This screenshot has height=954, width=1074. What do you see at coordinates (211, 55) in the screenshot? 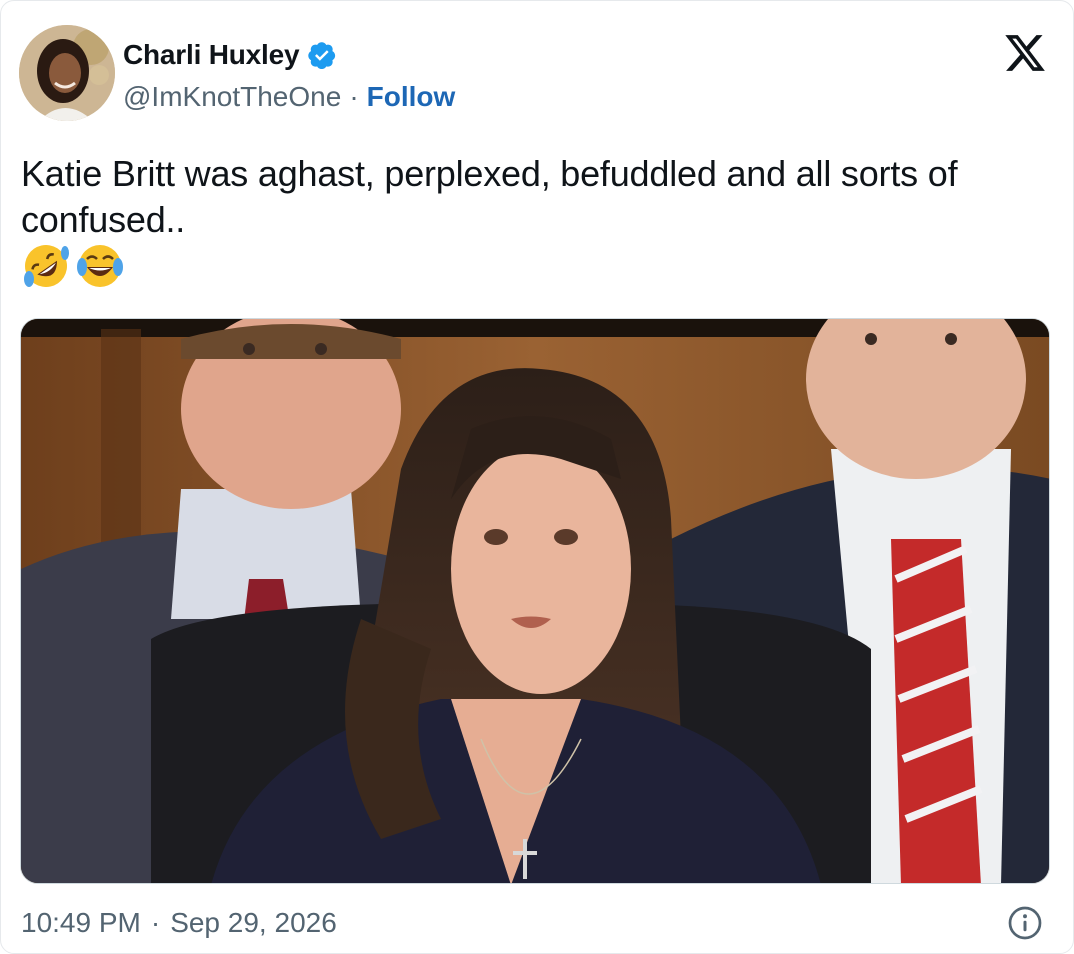
I see `display-name: Charli Huxley` at bounding box center [211, 55].